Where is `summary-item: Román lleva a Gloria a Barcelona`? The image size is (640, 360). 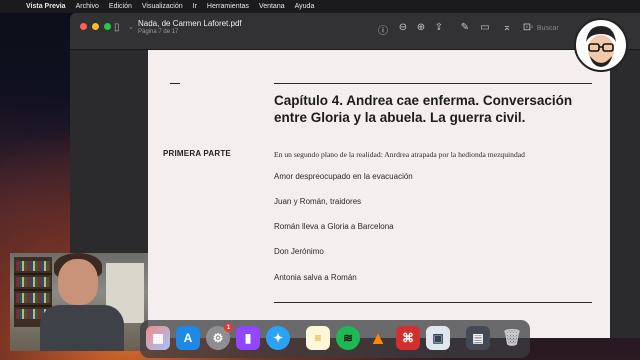
summary-item: Román lleva a Gloria a Barcelona is located at coordinates (334, 226).